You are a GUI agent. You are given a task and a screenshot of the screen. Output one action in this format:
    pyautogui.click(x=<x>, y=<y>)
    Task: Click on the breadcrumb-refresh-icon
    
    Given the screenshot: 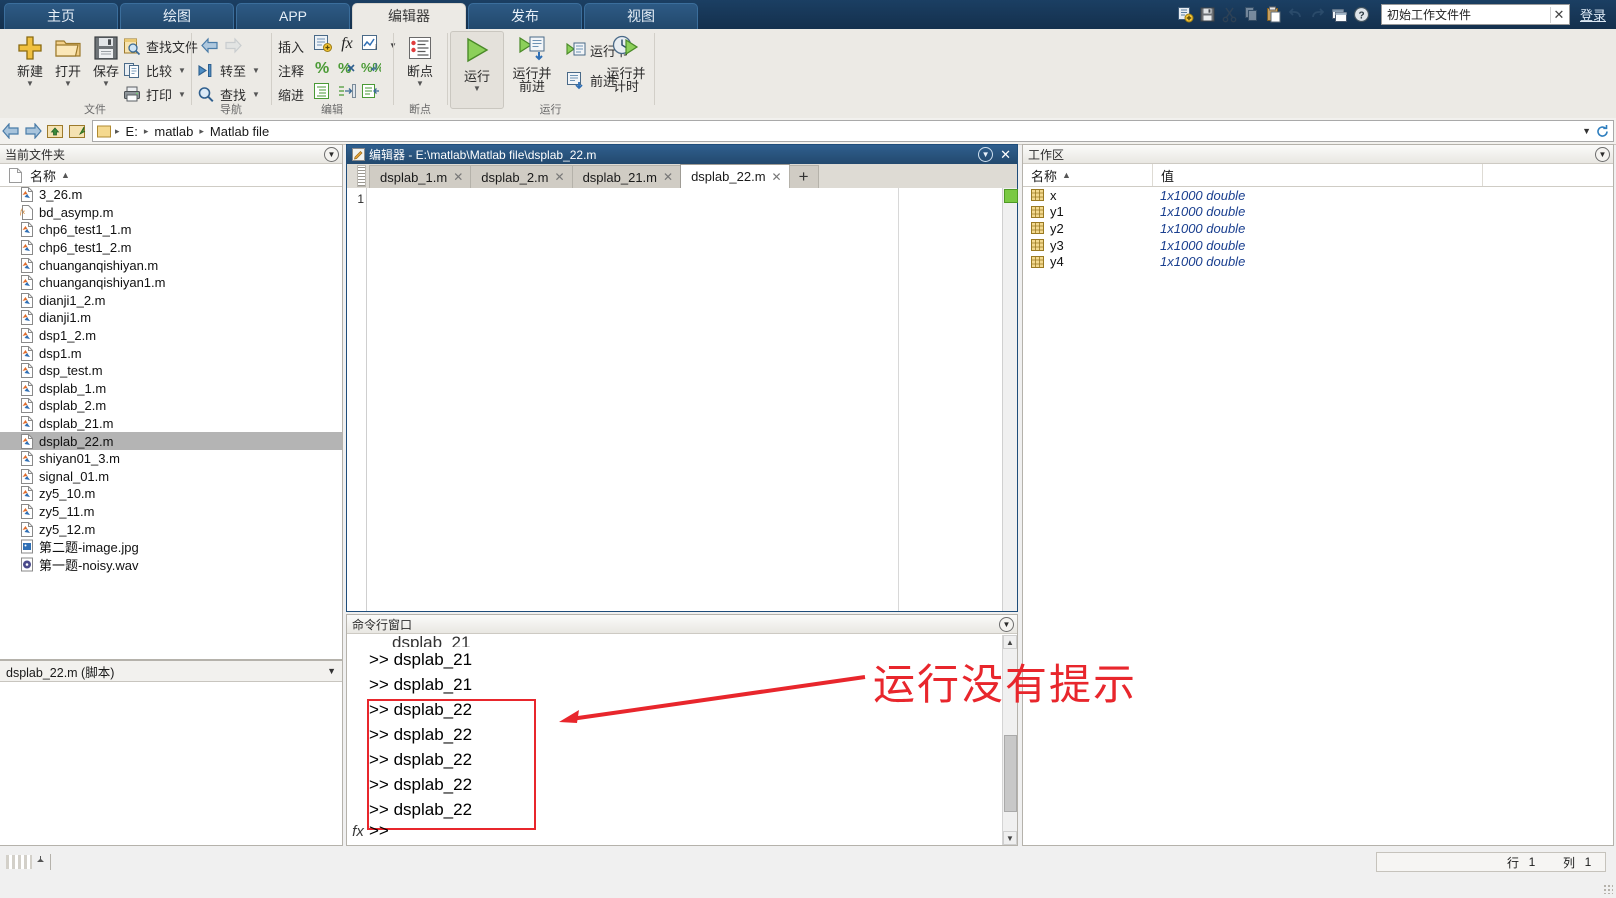 What is the action you would take?
    pyautogui.click(x=1602, y=131)
    